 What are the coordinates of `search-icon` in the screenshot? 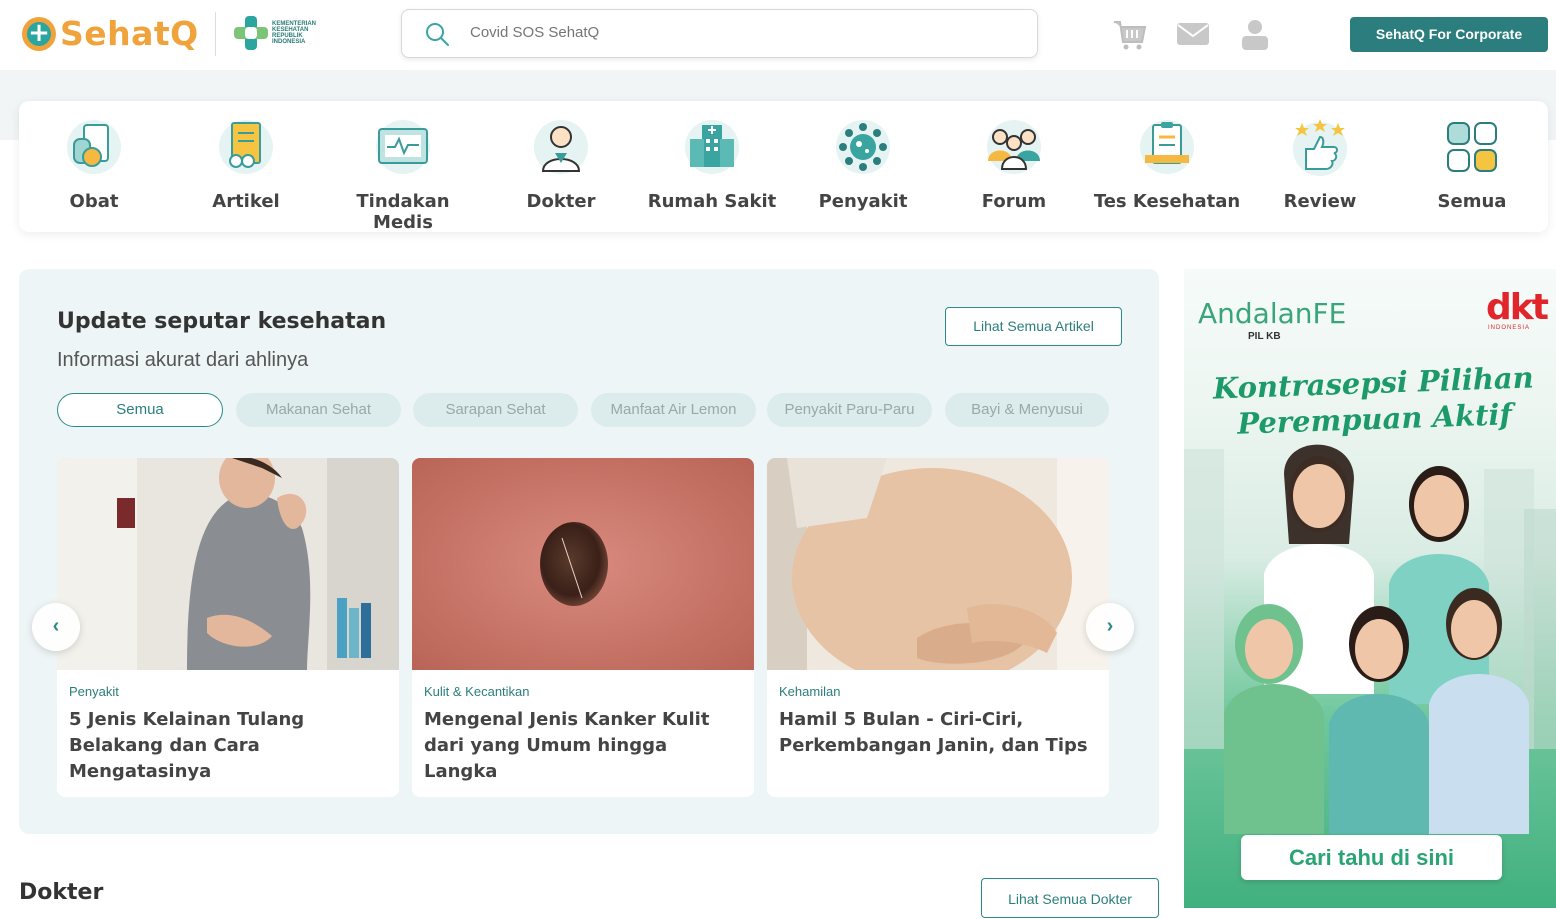 It's located at (437, 34).